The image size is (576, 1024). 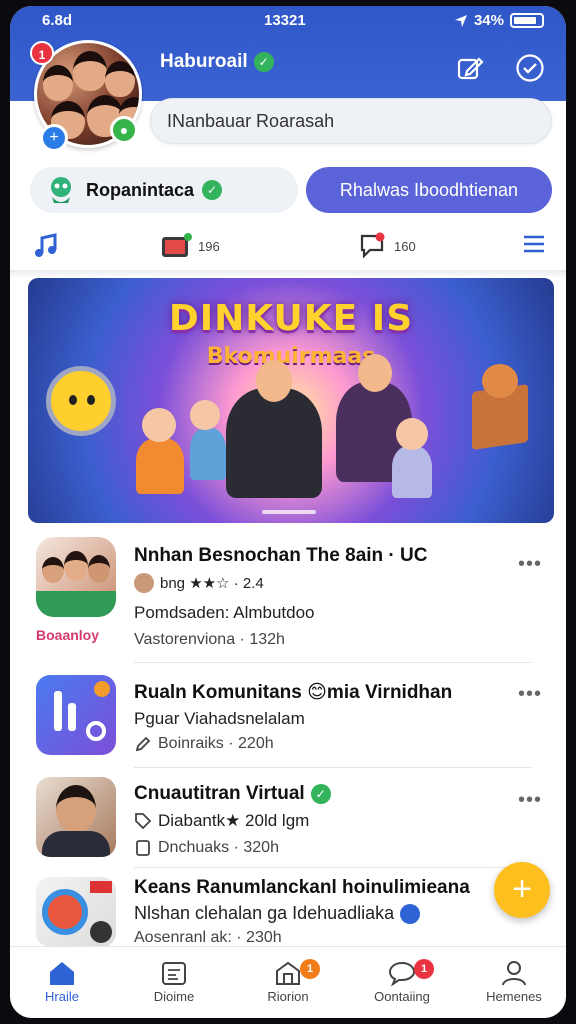 I want to click on list-item-meta: Diabantk★ 20ld lgm, so click(x=221, y=821).